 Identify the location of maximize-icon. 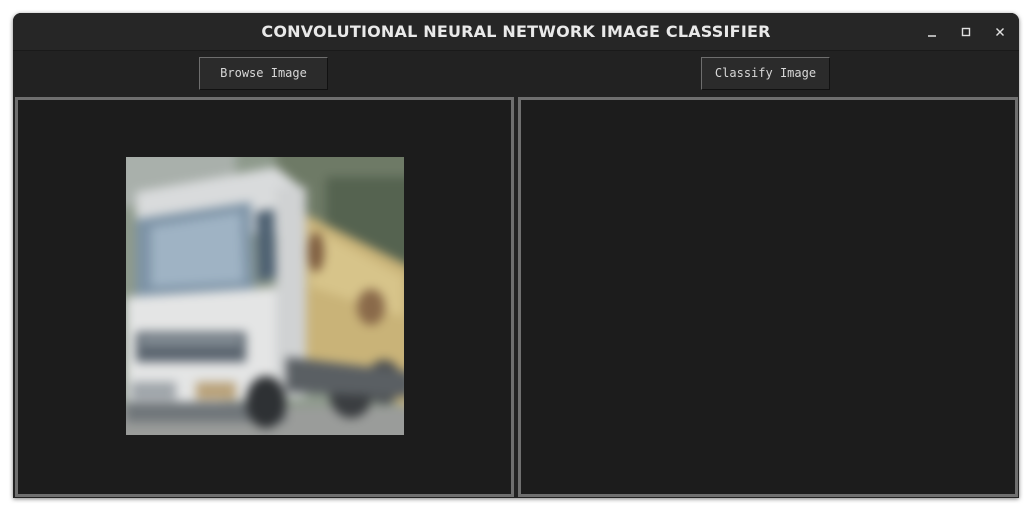
(966, 32).